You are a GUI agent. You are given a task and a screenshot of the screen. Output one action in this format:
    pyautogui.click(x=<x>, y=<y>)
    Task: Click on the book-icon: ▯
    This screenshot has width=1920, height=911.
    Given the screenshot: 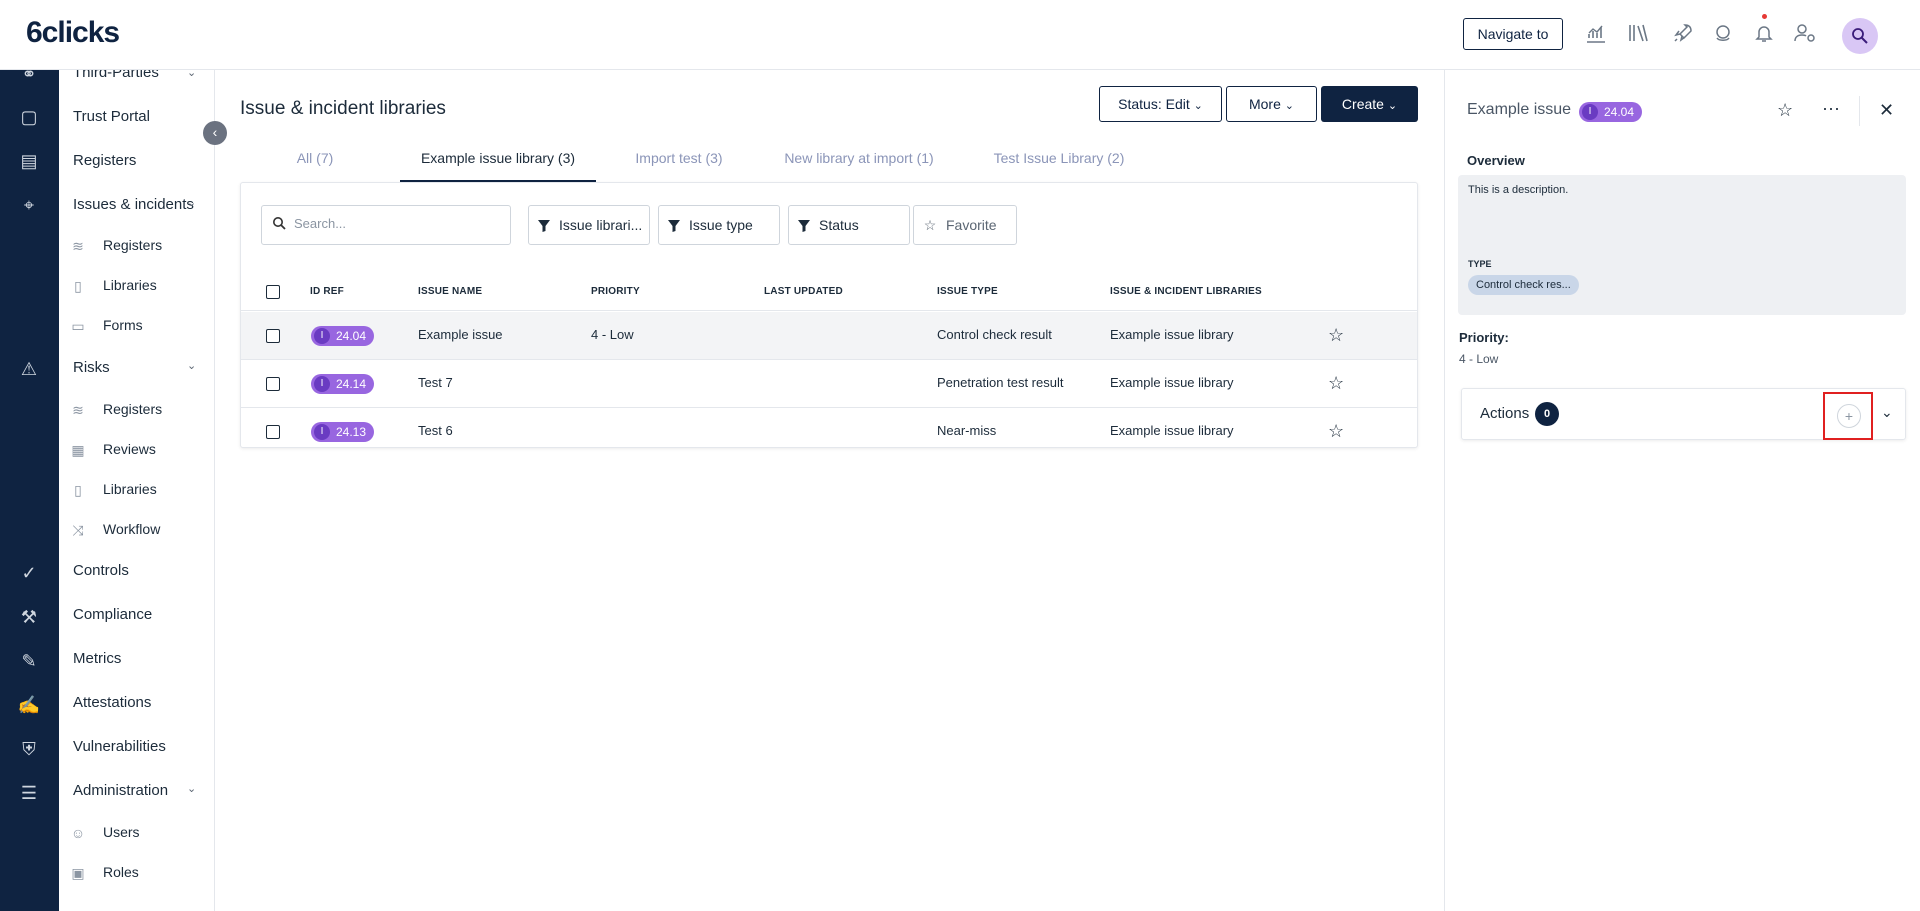 What is the action you would take?
    pyautogui.click(x=78, y=490)
    